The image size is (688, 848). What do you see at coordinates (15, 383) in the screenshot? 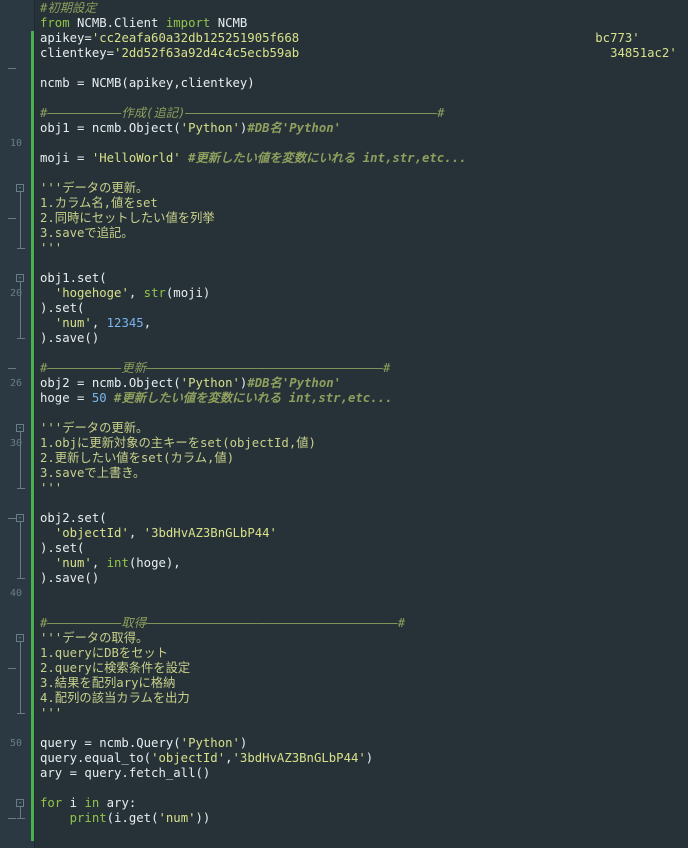
I see `line-number: 26` at bounding box center [15, 383].